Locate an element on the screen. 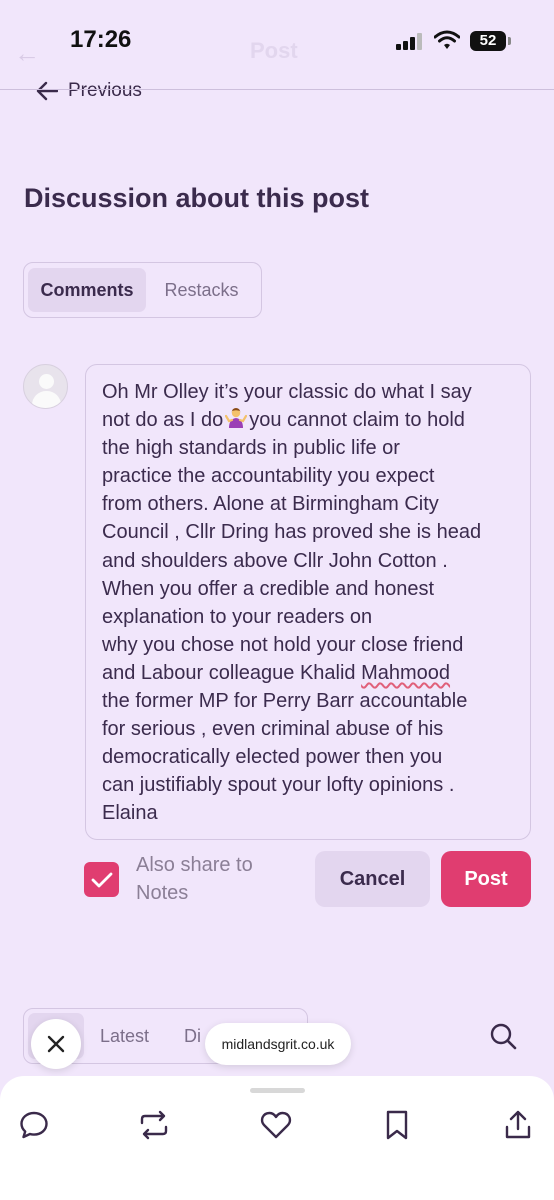  comment-line: democratically elected power then you is located at coordinates (272, 757).